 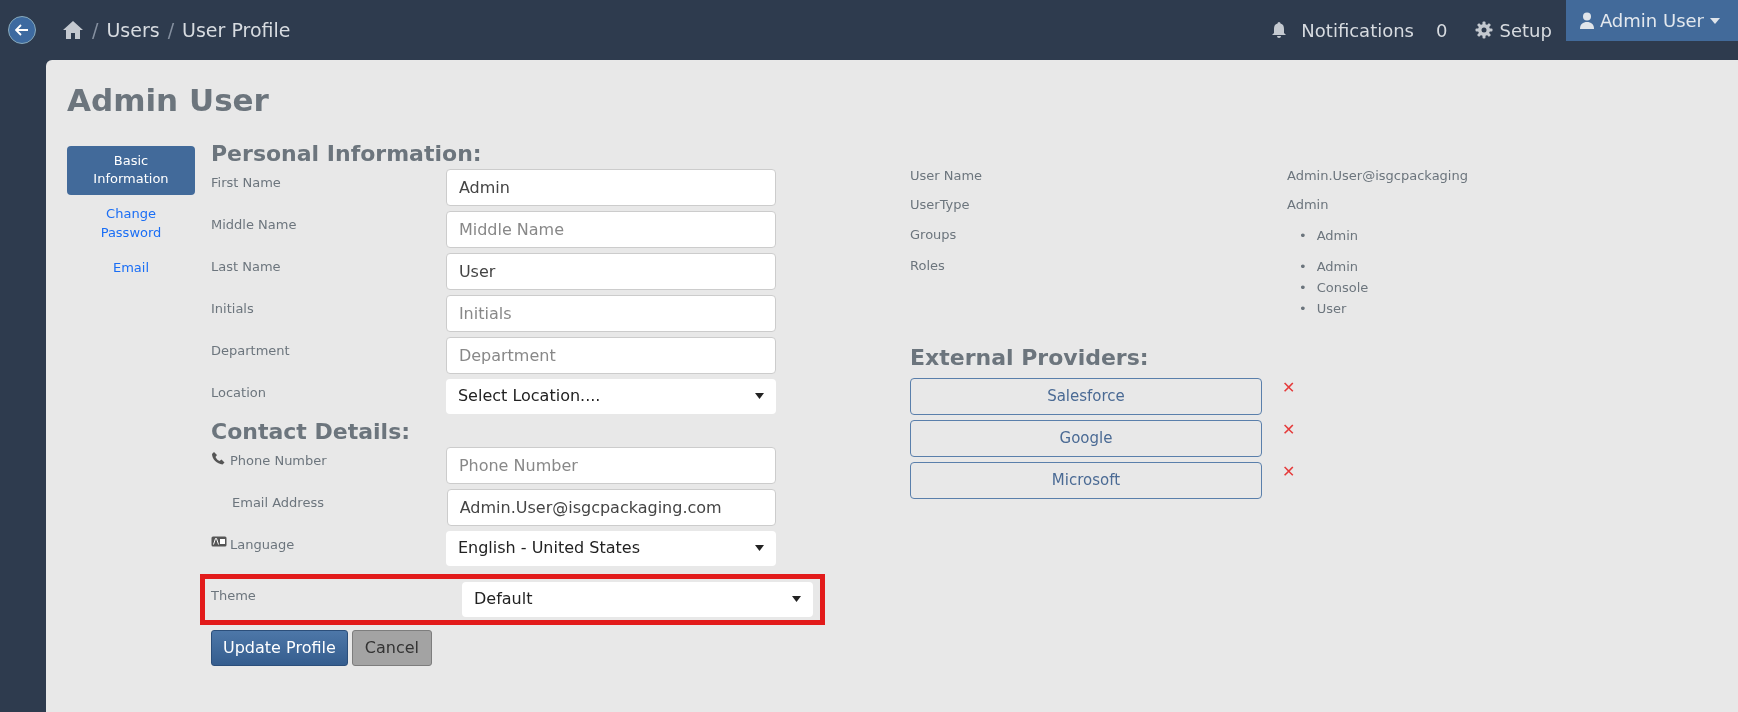 I want to click on input-field: Admin.User@isgcpackaging.com, so click(x=611, y=507).